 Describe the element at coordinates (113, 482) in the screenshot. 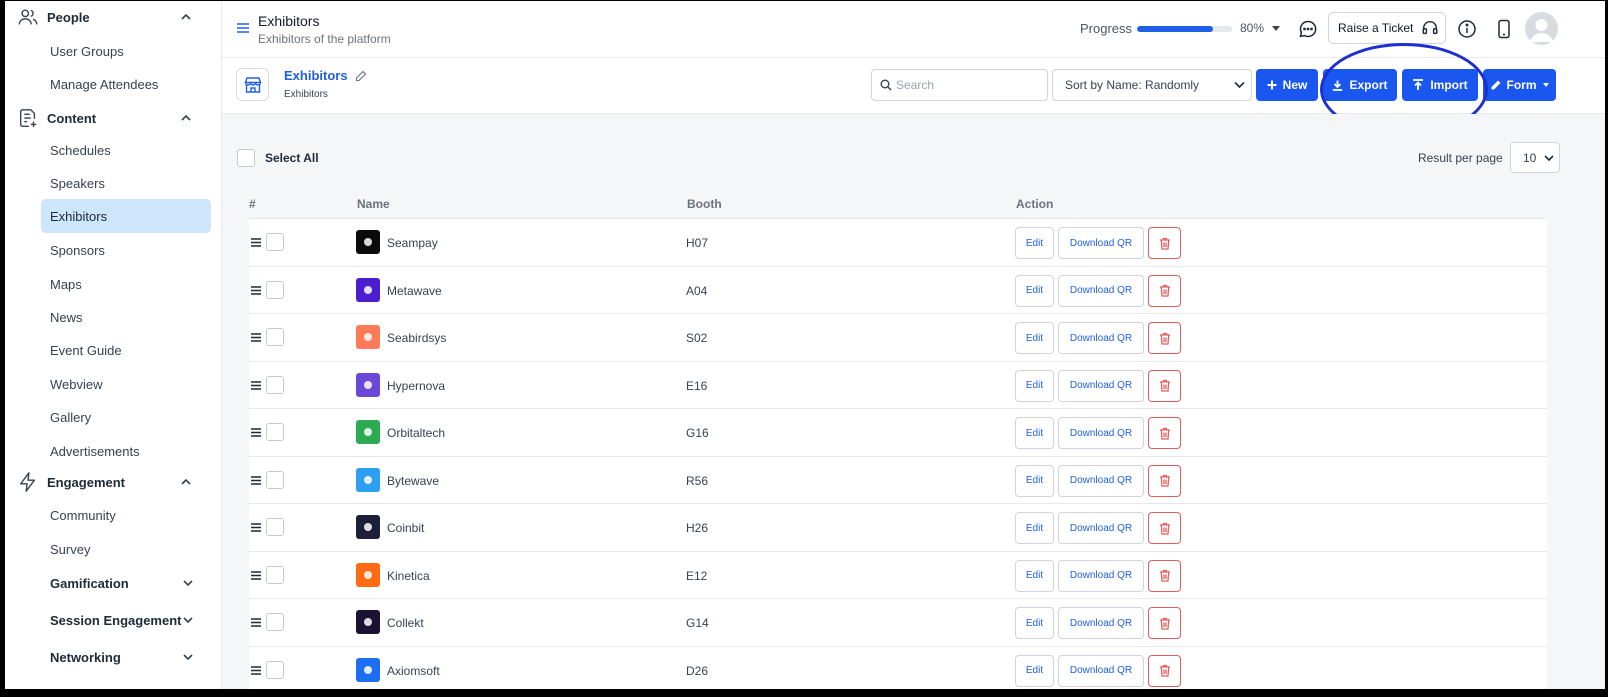

I see `sidebar-section-engagement: Engagement` at that location.